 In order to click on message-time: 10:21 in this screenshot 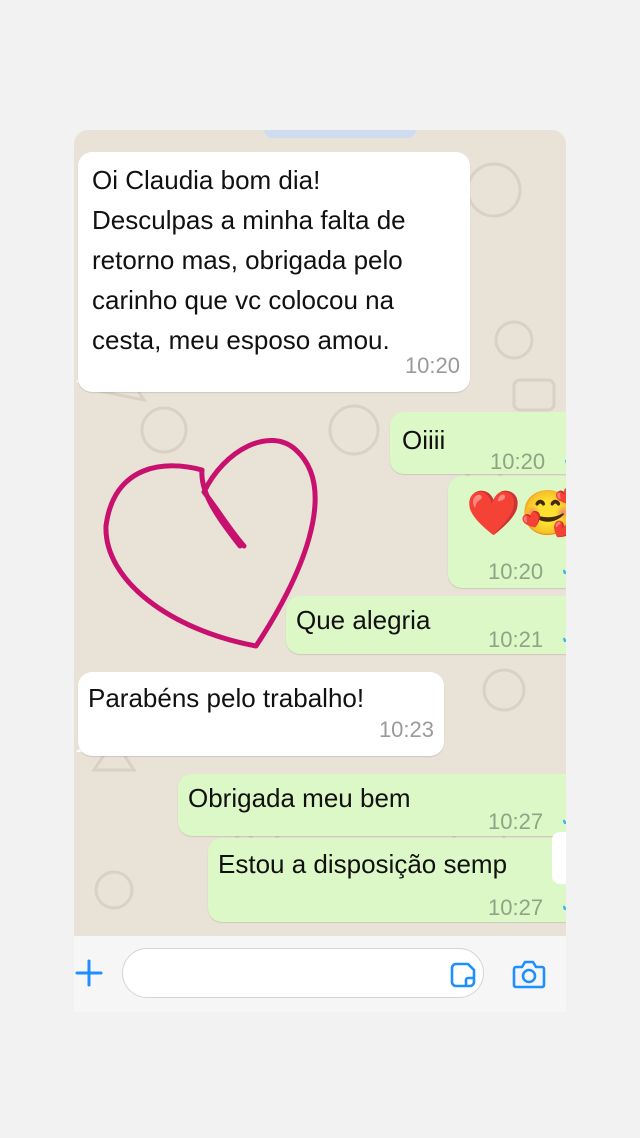, I will do `click(516, 639)`.